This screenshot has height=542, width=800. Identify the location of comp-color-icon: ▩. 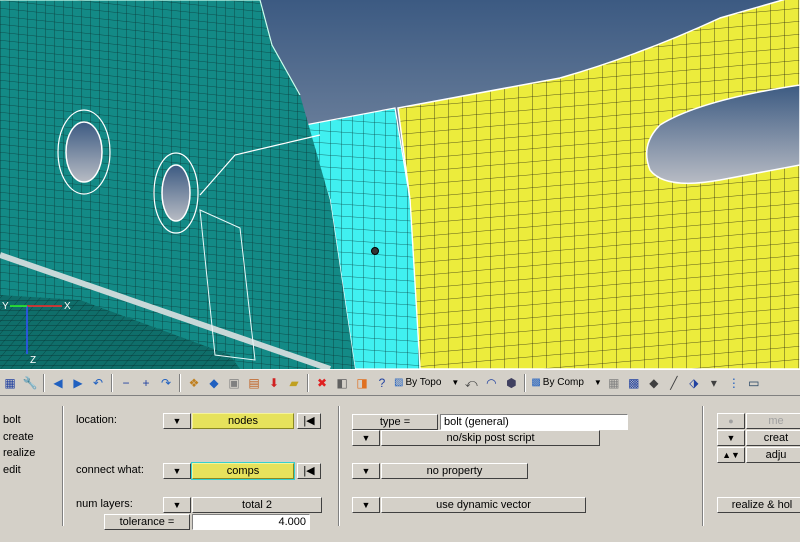
(536, 382).